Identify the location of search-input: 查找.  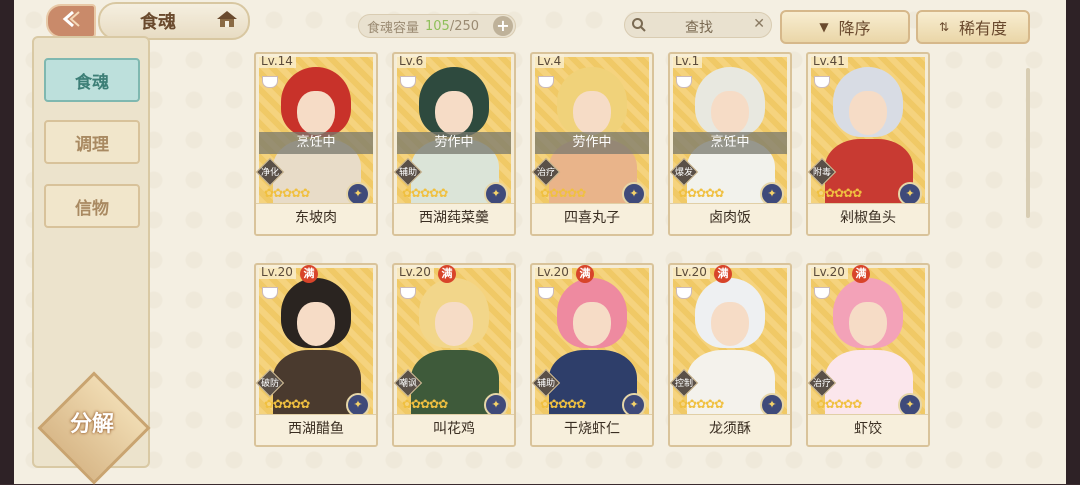
(699, 27).